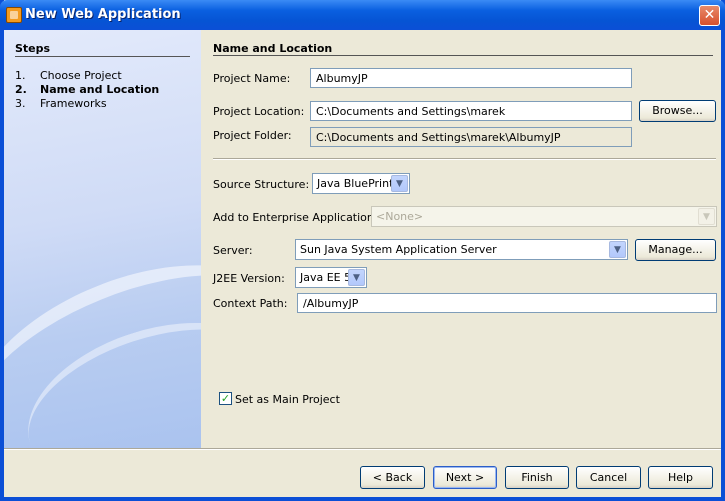 The height and width of the screenshot is (501, 725). I want to click on context-path-label: Context Path:, so click(250, 303).